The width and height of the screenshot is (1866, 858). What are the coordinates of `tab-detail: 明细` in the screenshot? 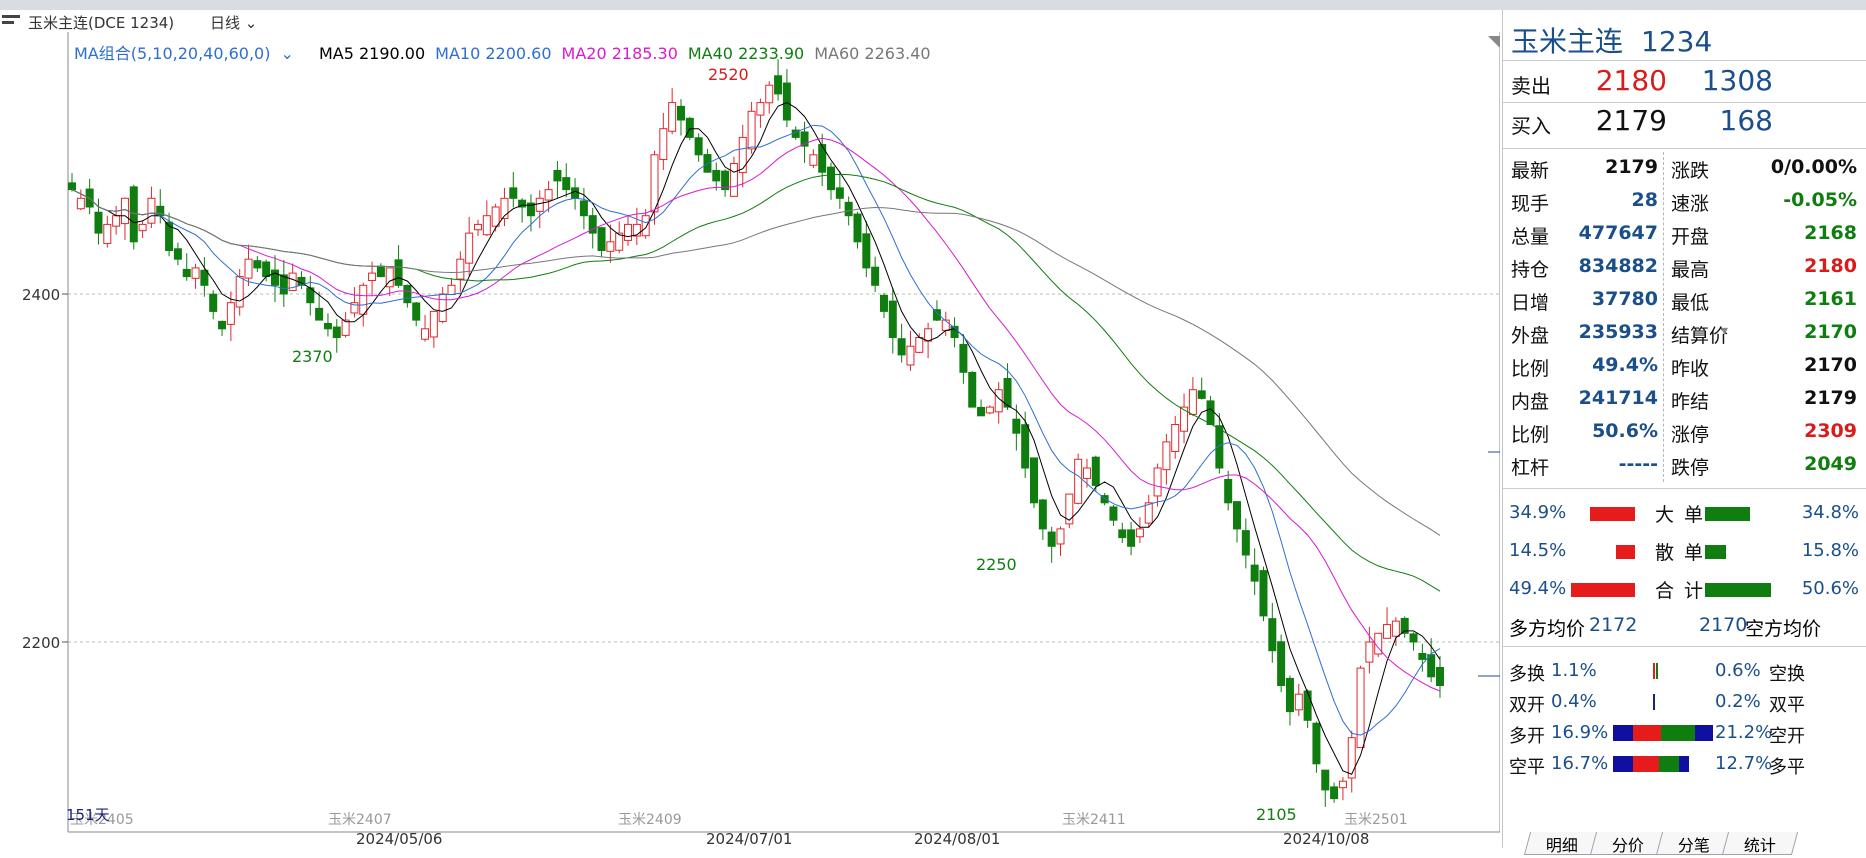 It's located at (1562, 843).